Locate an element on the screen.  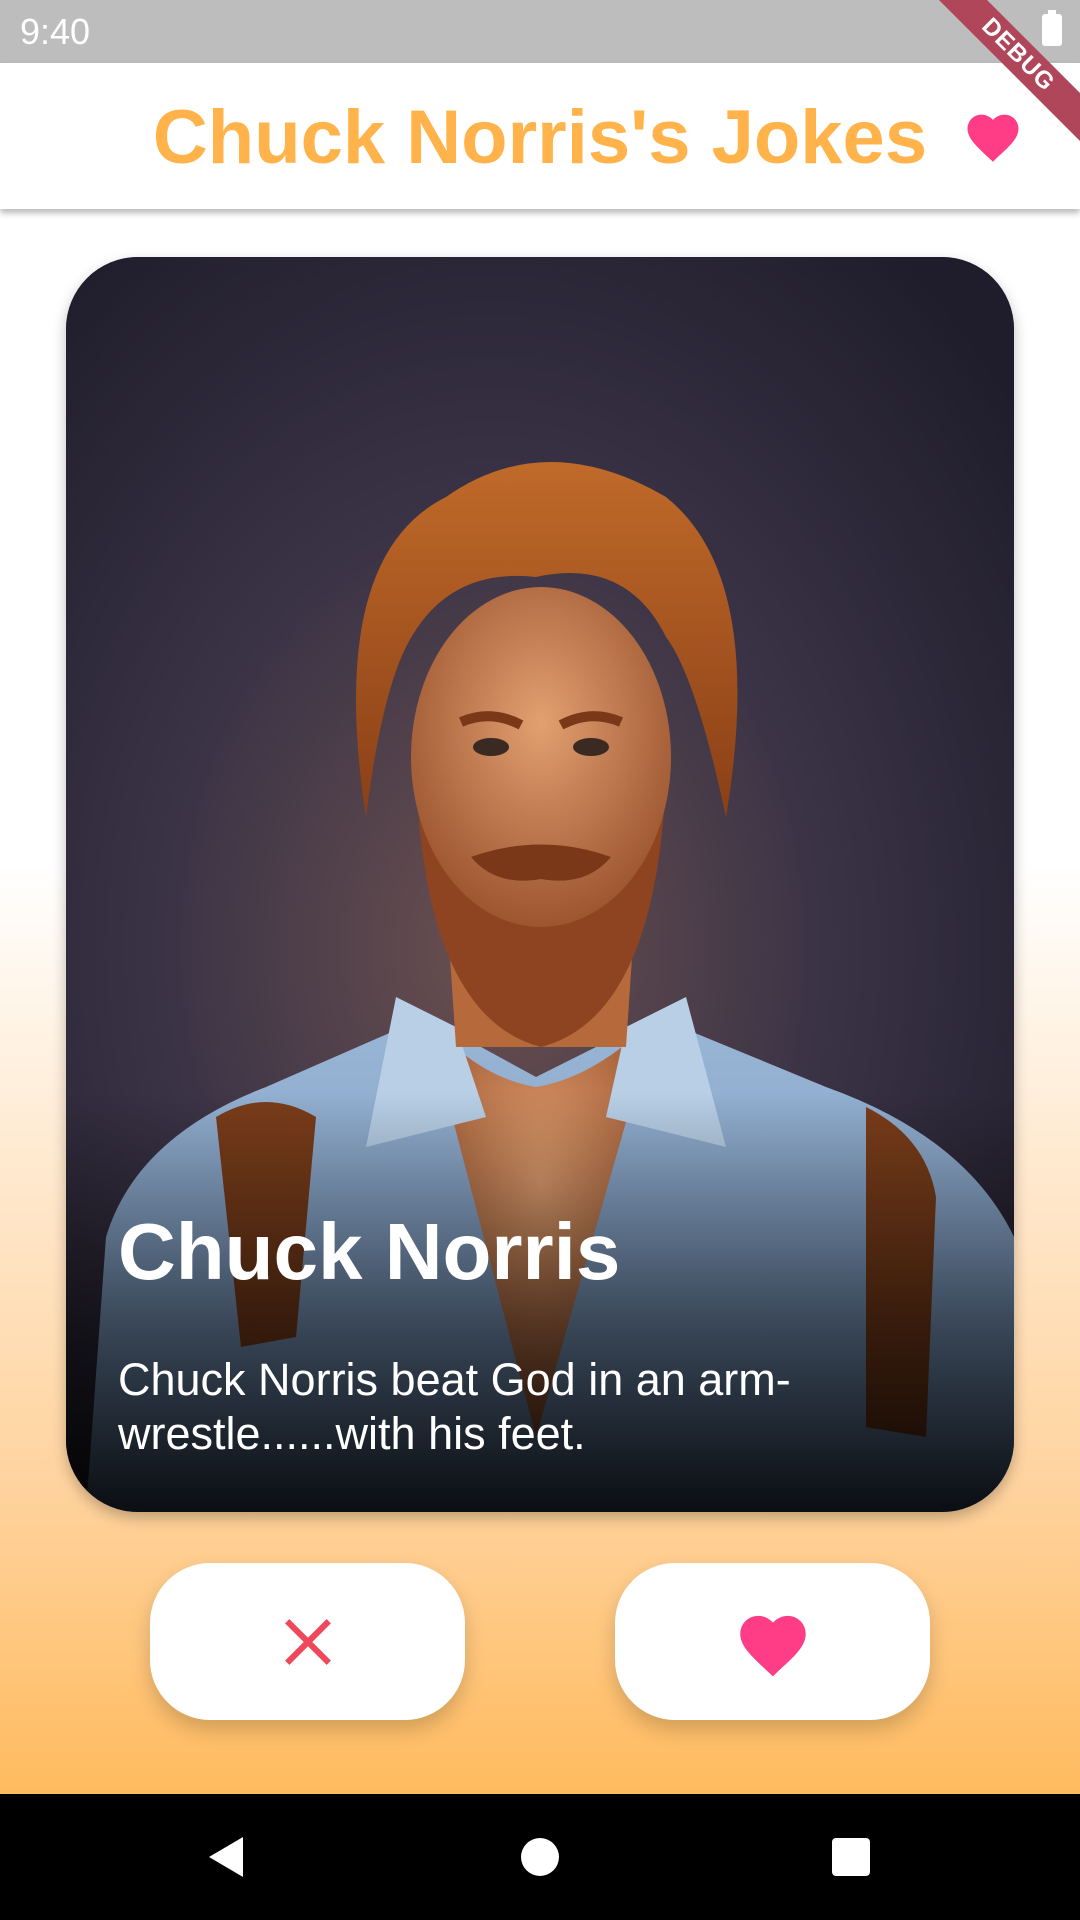
card-name: Chuck Norris is located at coordinates (369, 1251).